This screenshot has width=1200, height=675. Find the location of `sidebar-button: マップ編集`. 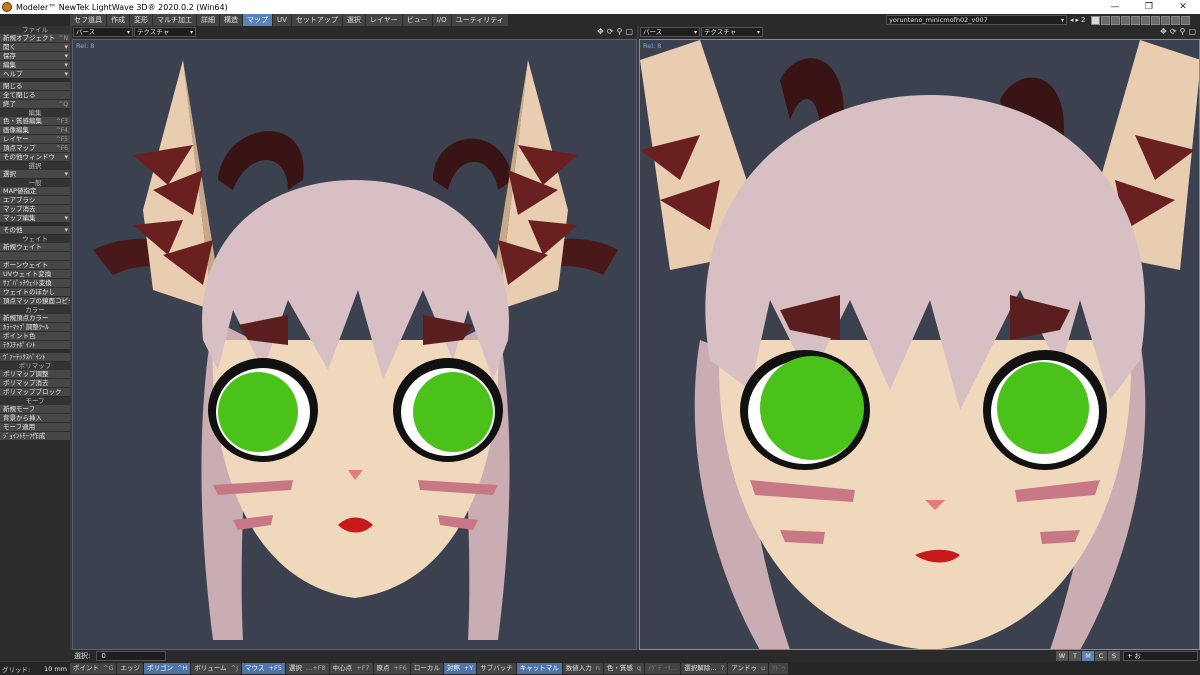

sidebar-button: マップ編集 is located at coordinates (35, 218).